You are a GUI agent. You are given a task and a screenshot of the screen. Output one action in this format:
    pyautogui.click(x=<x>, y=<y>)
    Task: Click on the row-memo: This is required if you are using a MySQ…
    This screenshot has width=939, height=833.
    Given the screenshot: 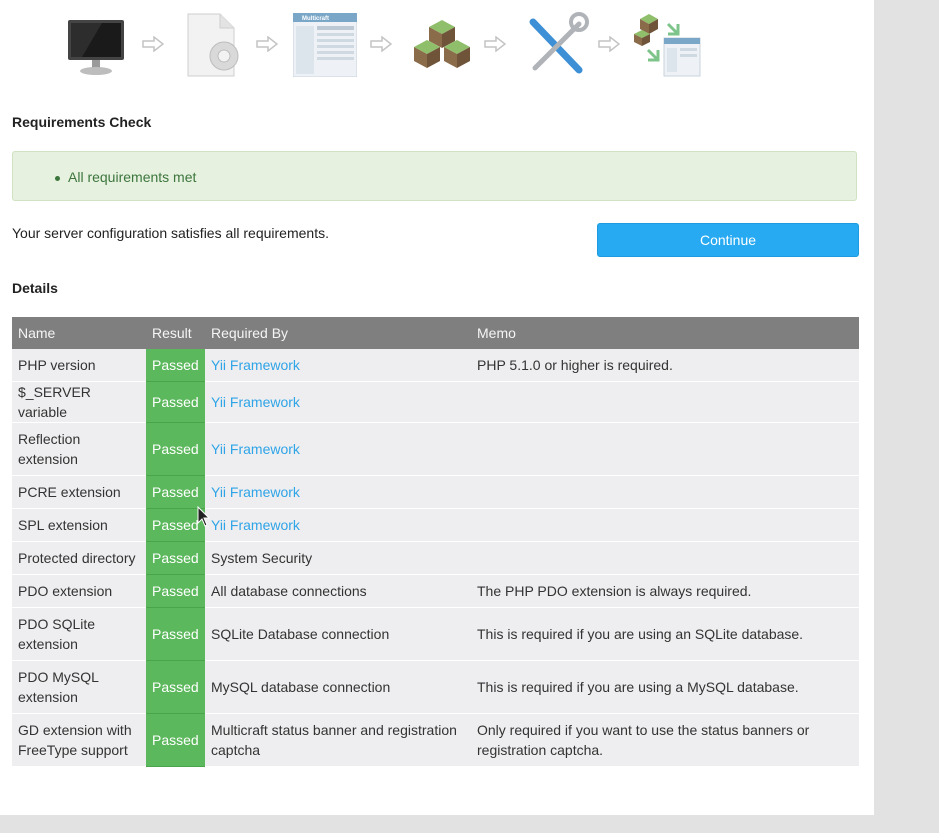 What is the action you would take?
    pyautogui.click(x=665, y=687)
    